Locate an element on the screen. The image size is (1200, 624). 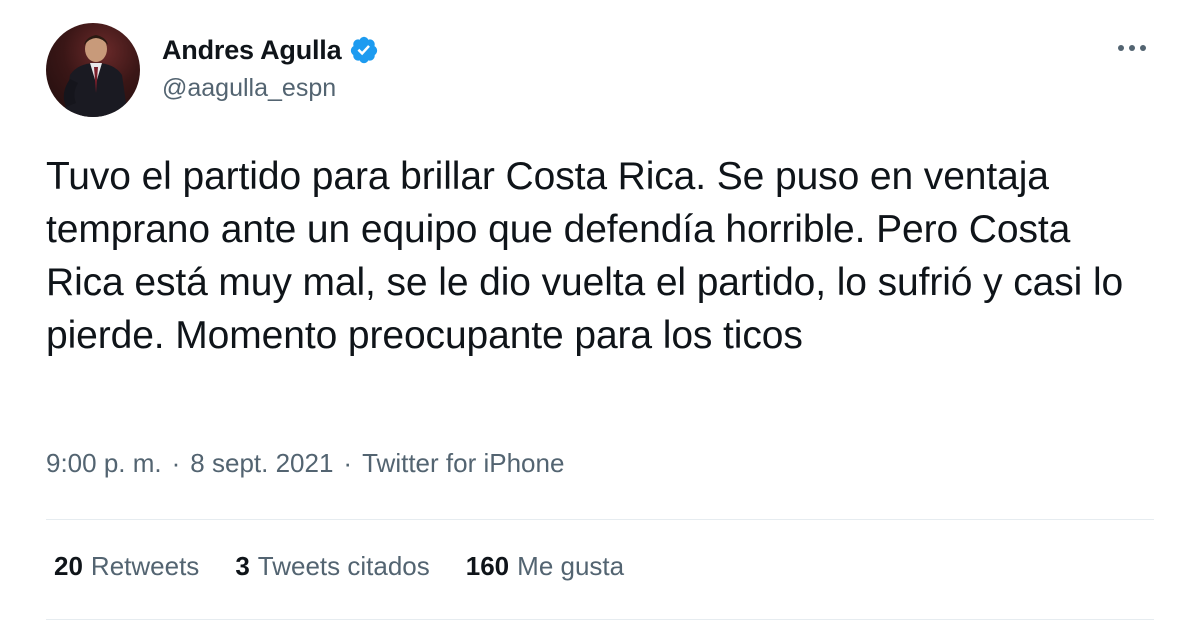
tweet-source: Twitter for iPhone is located at coordinates (463, 463).